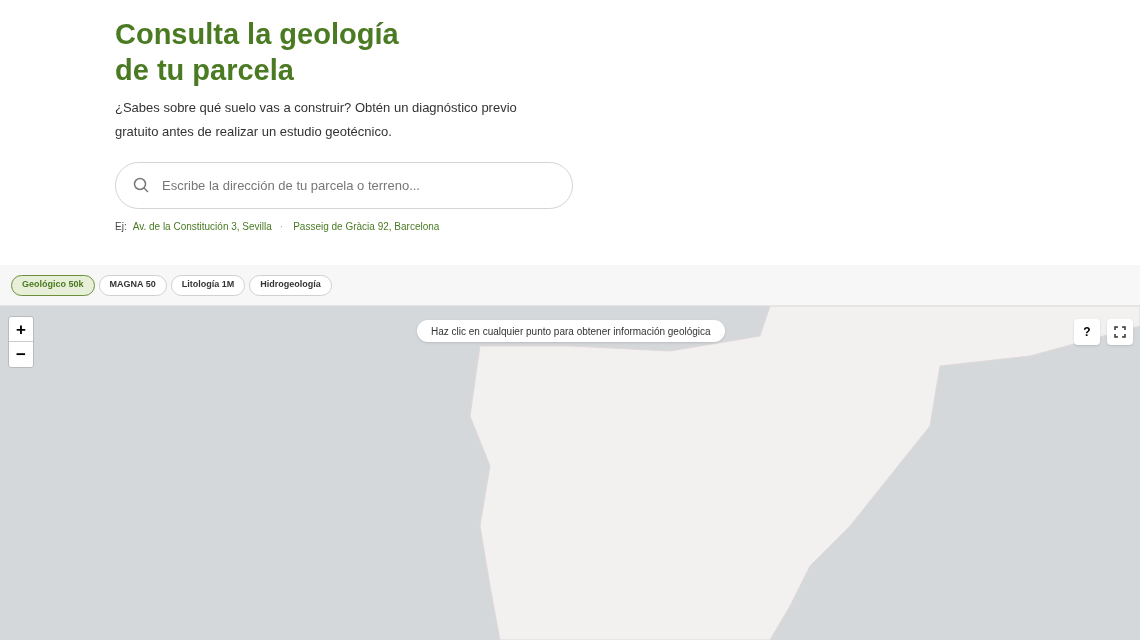 The height and width of the screenshot is (640, 1140). I want to click on zoom-in-button: +, so click(21, 329).